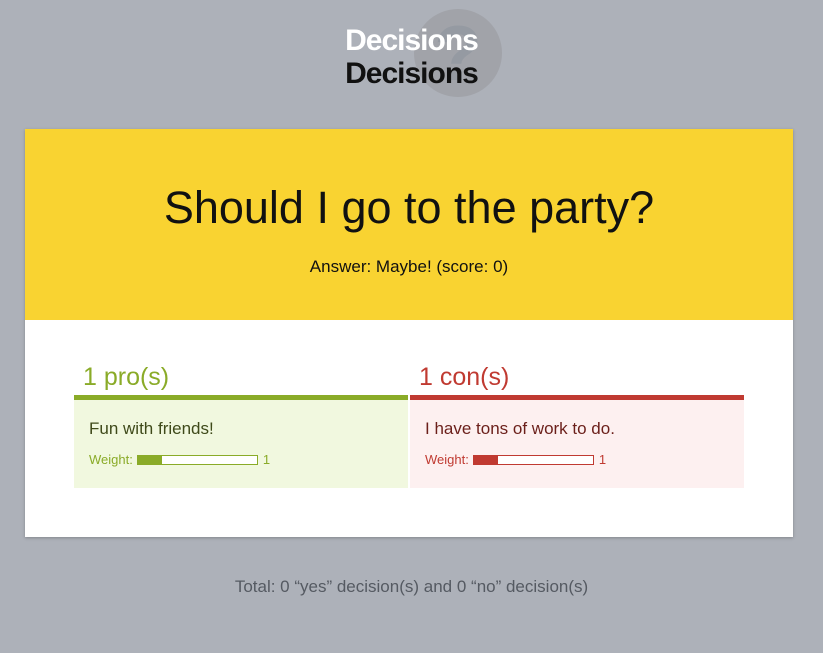 The image size is (823, 653). What do you see at coordinates (485, 460) in the screenshot?
I see `con-weight-fill` at bounding box center [485, 460].